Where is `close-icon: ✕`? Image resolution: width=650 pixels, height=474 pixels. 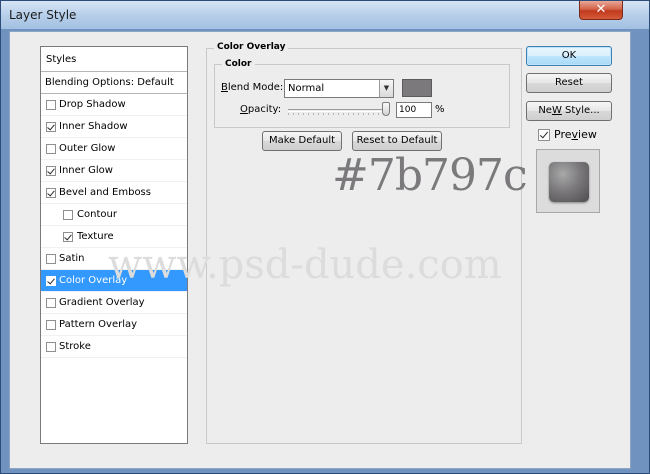 close-icon: ✕ is located at coordinates (601, 10).